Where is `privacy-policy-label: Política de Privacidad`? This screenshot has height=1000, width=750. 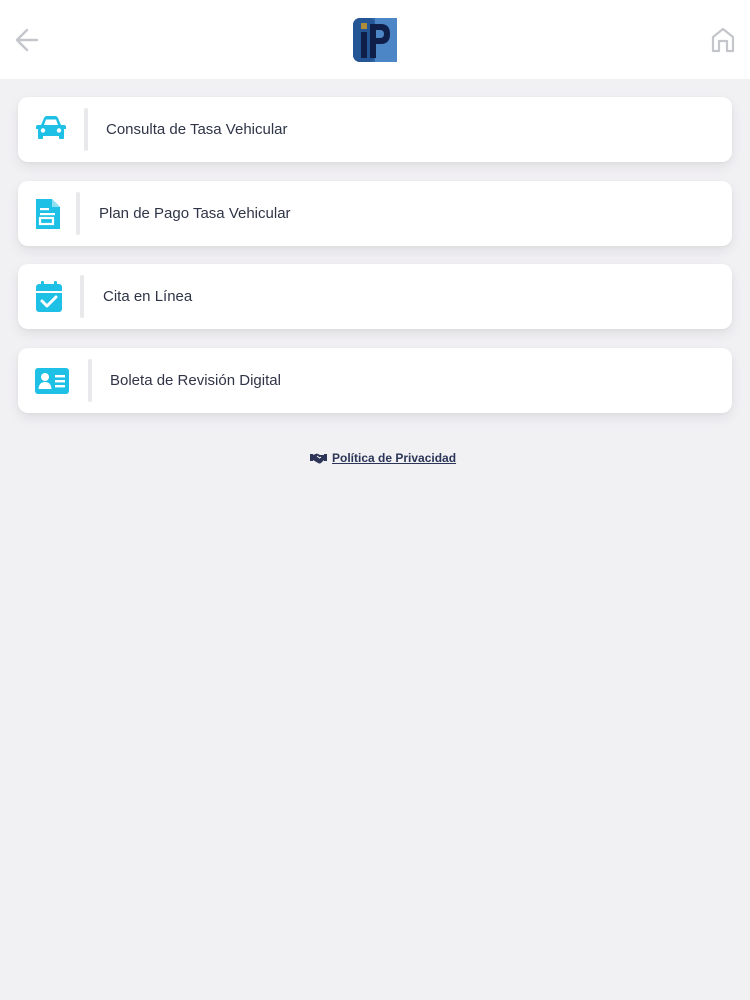 privacy-policy-label: Política de Privacidad is located at coordinates (394, 458).